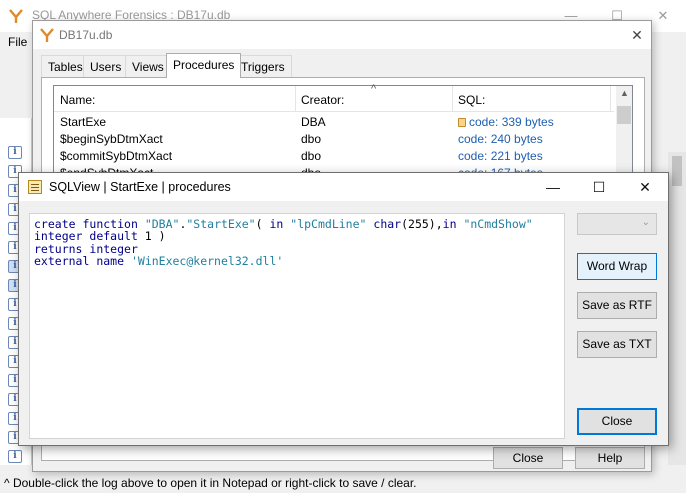 The width and height of the screenshot is (686, 493). Describe the element at coordinates (334, 138) in the screenshot. I see `table-row: $beginSybDtmXact dbo code: 240 bytes` at that location.